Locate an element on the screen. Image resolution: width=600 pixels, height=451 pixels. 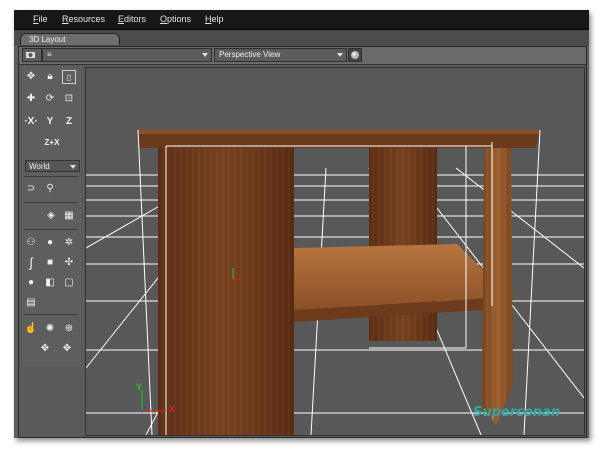
scale-tool-icon: ⊡ is located at coordinates (69, 99).